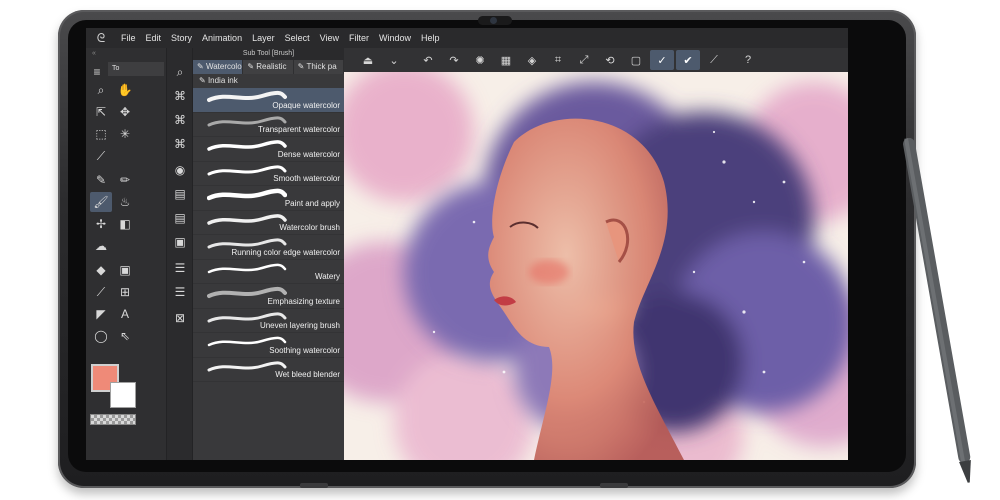 This screenshot has width=1000, height=500. I want to click on undo-icon: ↶, so click(428, 60).